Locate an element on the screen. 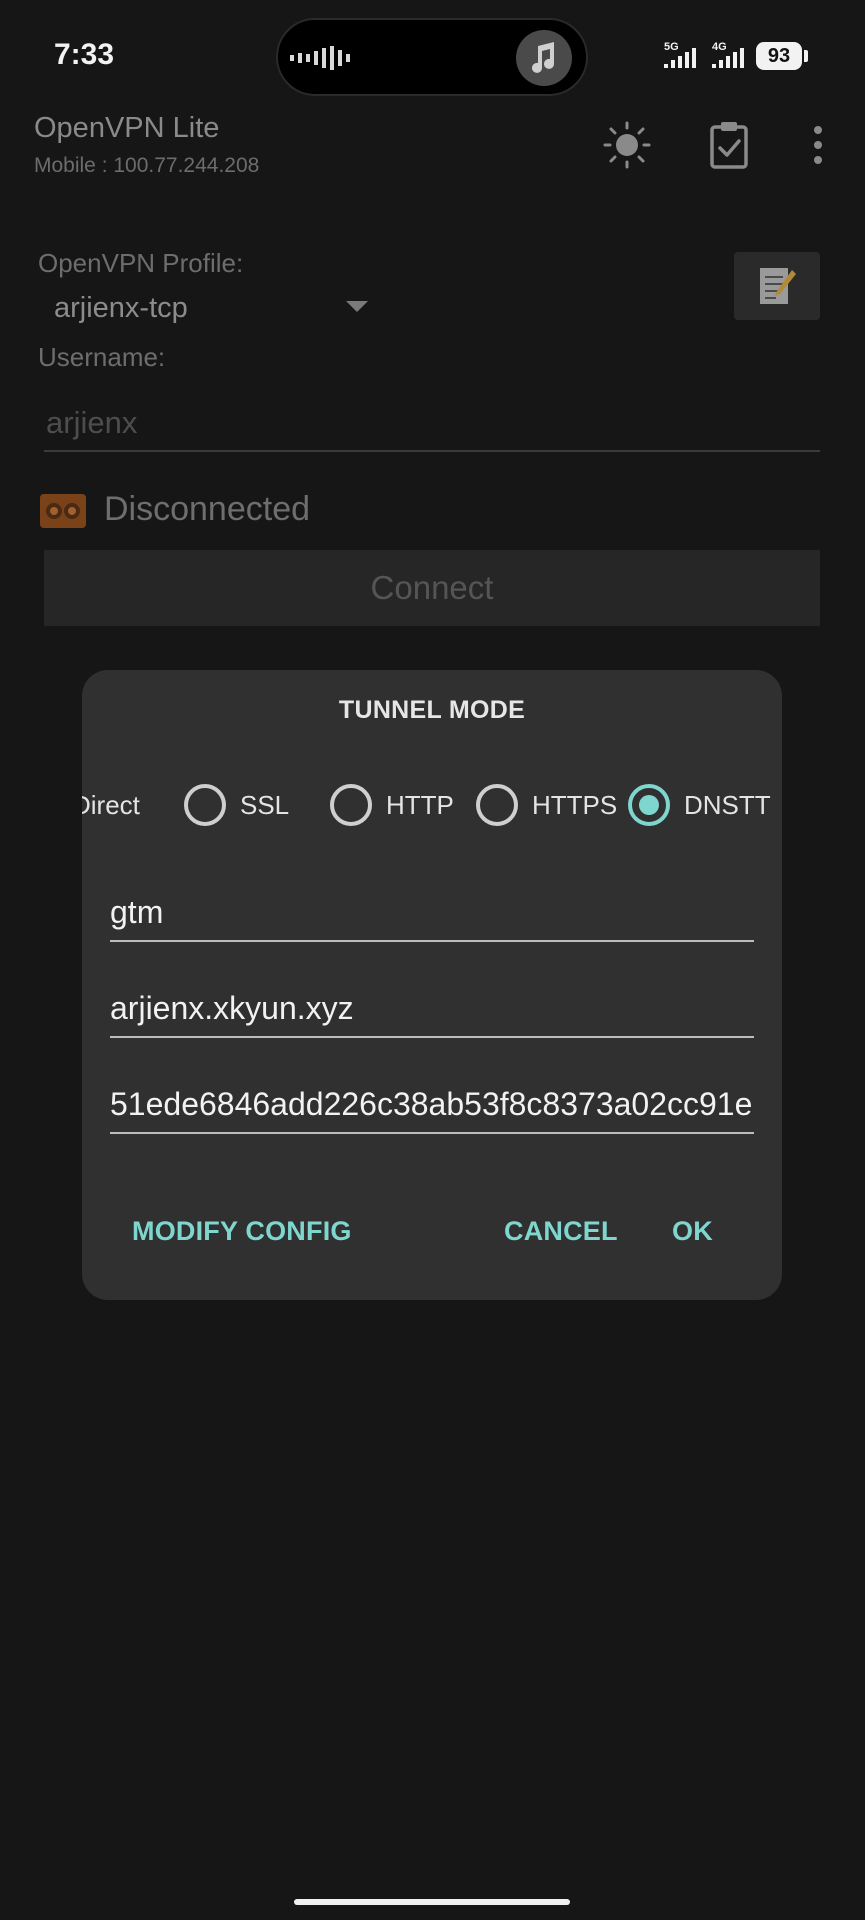 This screenshot has height=1920, width=865. radio-button-http is located at coordinates (351, 805).